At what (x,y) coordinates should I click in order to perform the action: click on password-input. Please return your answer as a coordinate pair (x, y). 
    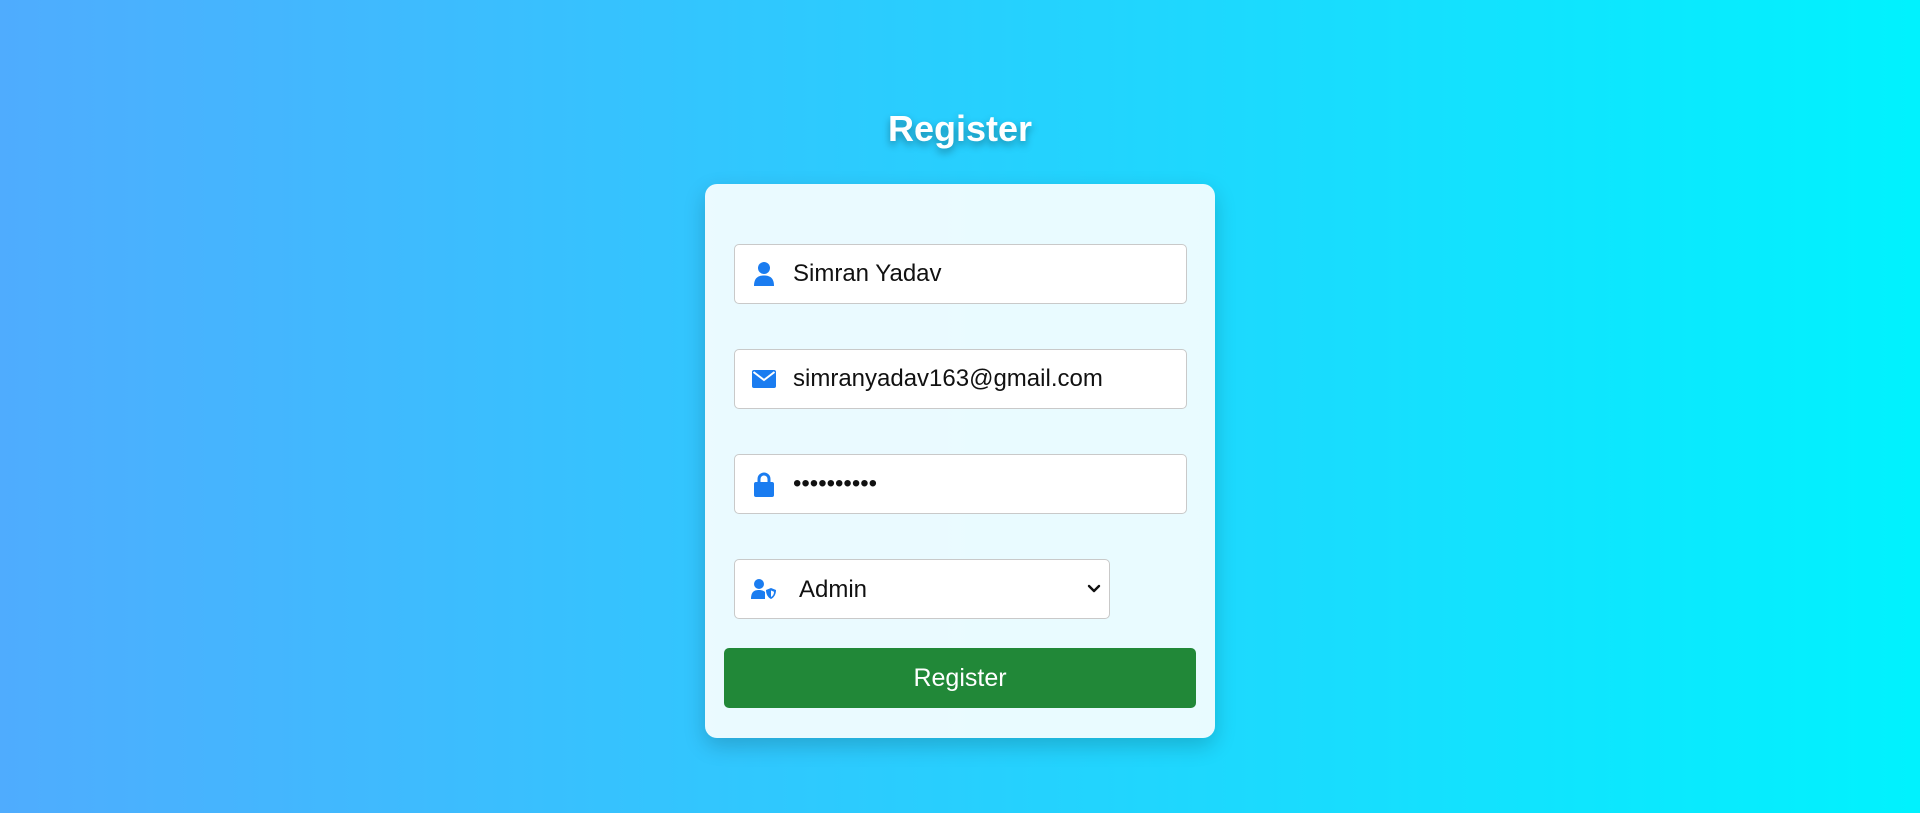
    Looking at the image, I should click on (989, 484).